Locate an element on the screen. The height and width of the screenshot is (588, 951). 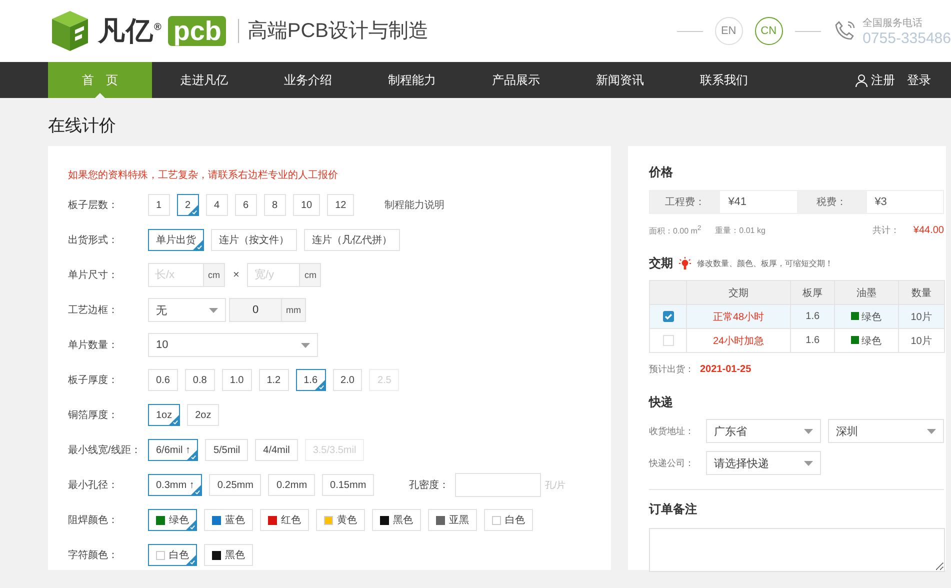
login-link: 登录 is located at coordinates (919, 80).